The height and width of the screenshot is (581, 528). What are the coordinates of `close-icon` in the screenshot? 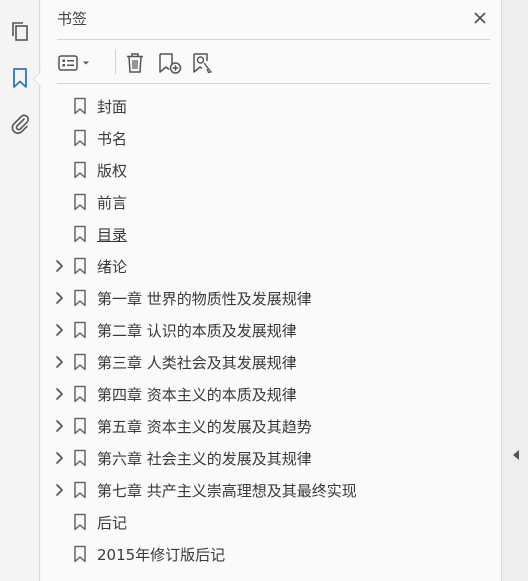 It's located at (480, 18).